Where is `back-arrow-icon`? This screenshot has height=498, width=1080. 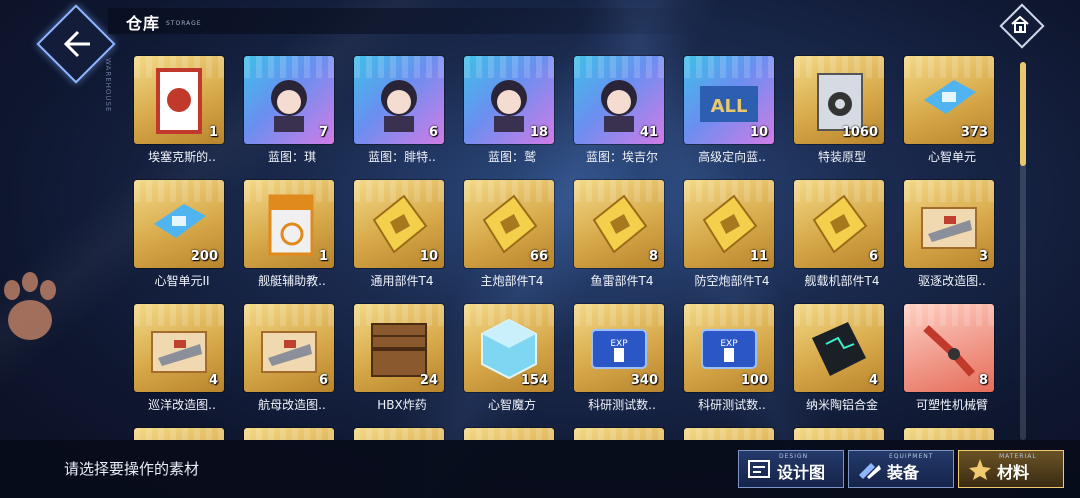
back-arrow-icon is located at coordinates (76, 44).